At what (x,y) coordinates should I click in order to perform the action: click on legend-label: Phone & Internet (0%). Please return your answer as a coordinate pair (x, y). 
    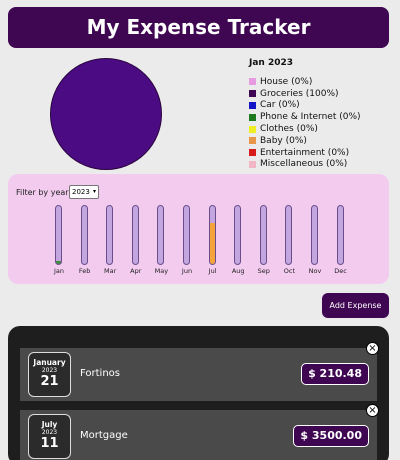
    Looking at the image, I should click on (310, 117).